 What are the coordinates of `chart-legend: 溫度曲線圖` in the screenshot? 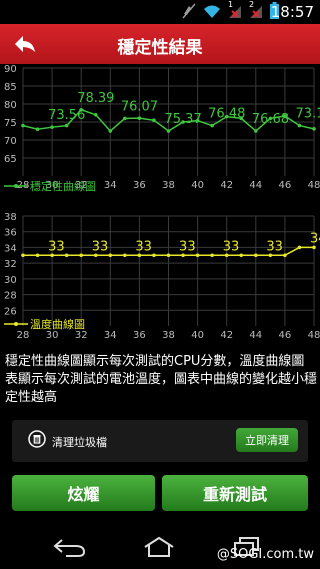 It's located at (44, 324).